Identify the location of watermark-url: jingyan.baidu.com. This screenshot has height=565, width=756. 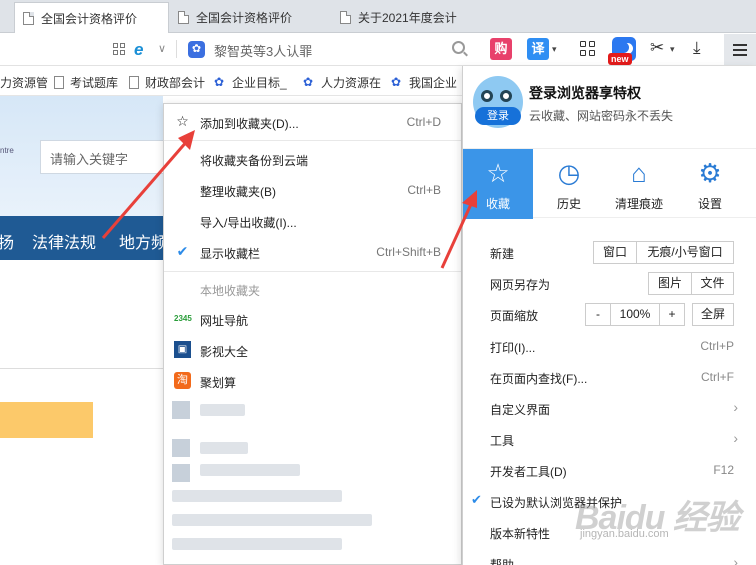
(624, 534).